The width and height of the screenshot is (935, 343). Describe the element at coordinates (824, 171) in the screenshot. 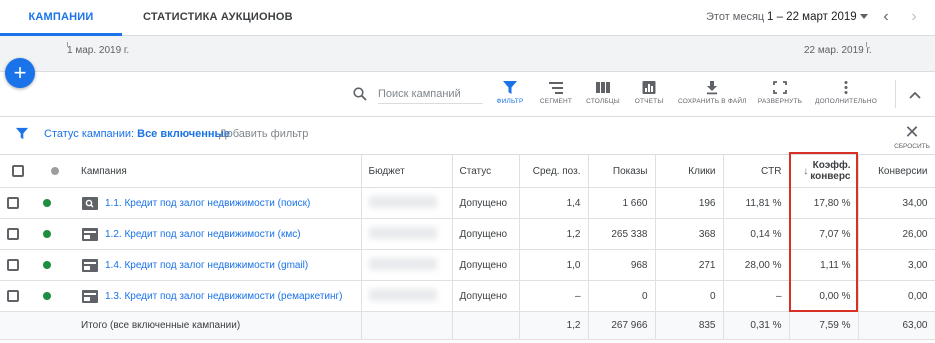

I see `column-header-conv-rate: ↓ Коэфф. конверс` at that location.